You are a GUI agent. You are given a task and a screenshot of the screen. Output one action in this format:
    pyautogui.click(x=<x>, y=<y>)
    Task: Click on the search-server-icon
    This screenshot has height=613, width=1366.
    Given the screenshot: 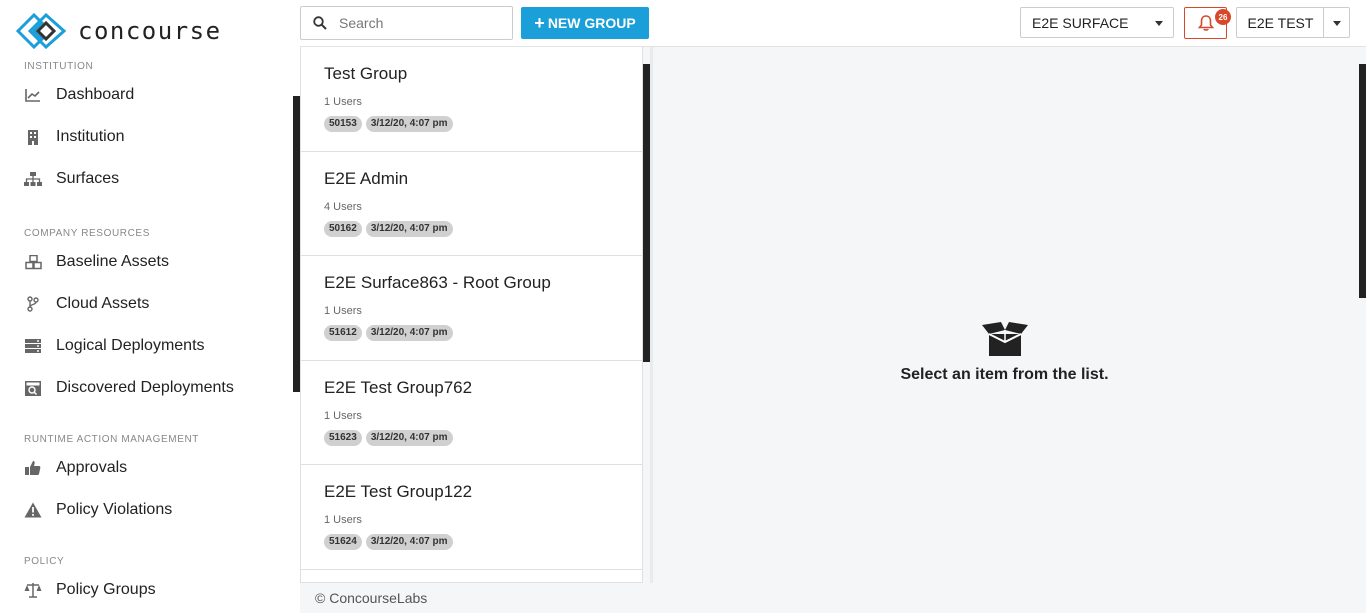 What is the action you would take?
    pyautogui.click(x=33, y=388)
    